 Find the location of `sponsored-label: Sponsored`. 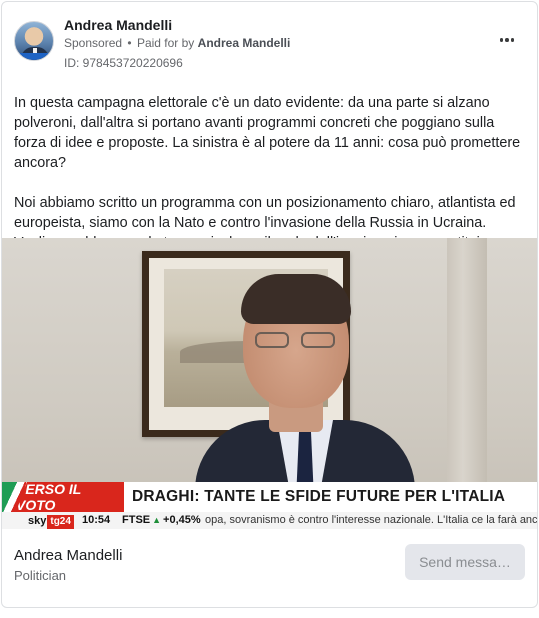

sponsored-label: Sponsored is located at coordinates (93, 43).